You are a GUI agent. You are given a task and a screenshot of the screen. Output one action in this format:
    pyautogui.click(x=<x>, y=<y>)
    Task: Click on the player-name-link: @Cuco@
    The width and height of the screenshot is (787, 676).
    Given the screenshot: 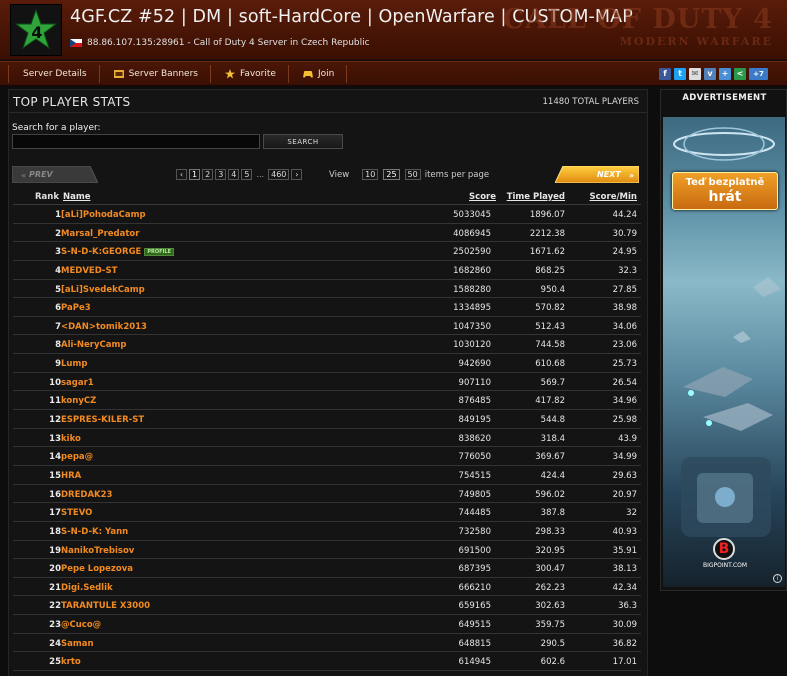 What is the action you would take?
    pyautogui.click(x=81, y=625)
    